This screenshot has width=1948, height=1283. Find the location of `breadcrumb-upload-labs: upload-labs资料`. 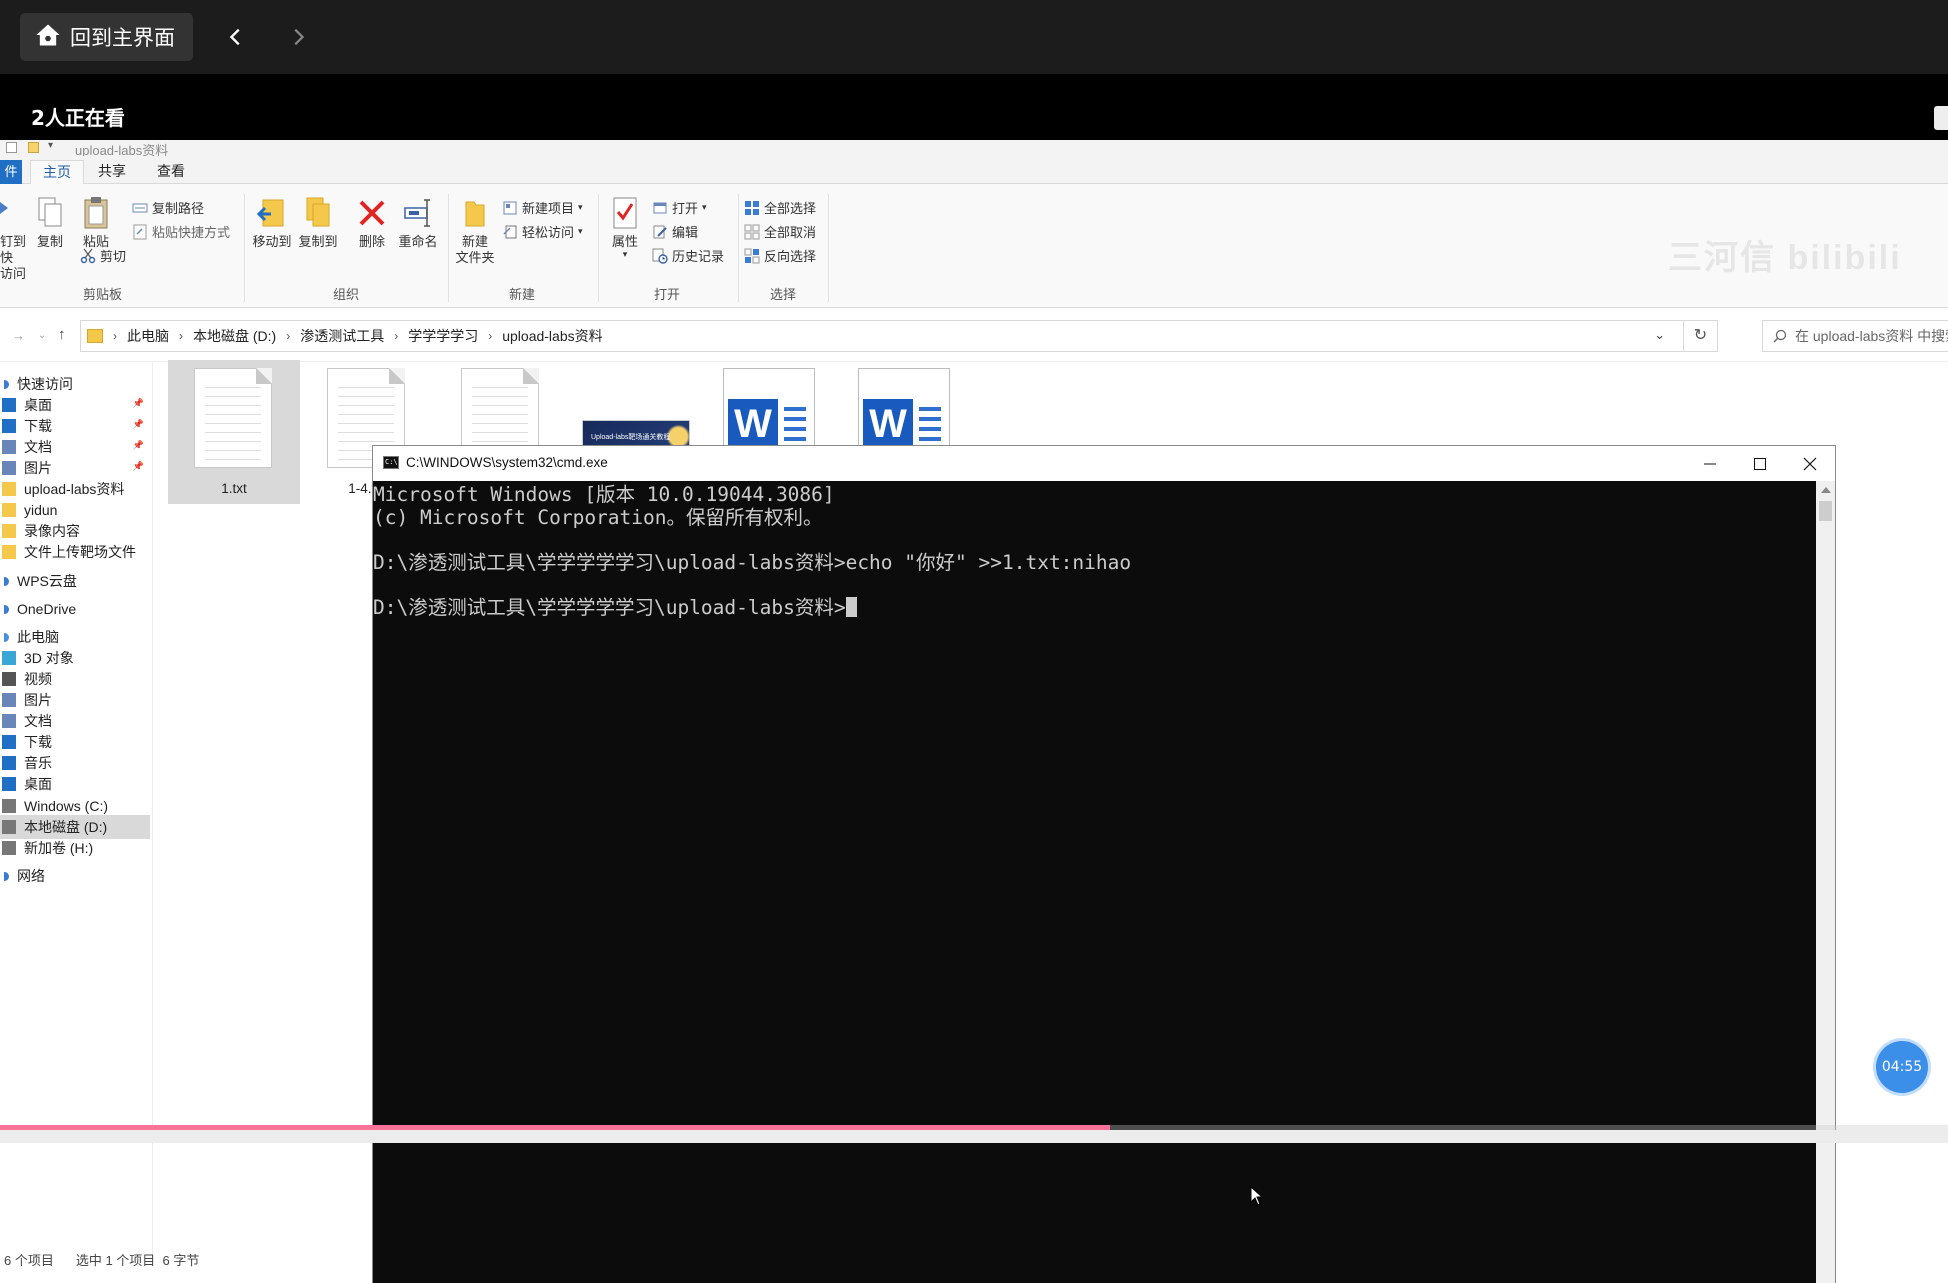

breadcrumb-upload-labs: upload-labs资料 is located at coordinates (552, 336).